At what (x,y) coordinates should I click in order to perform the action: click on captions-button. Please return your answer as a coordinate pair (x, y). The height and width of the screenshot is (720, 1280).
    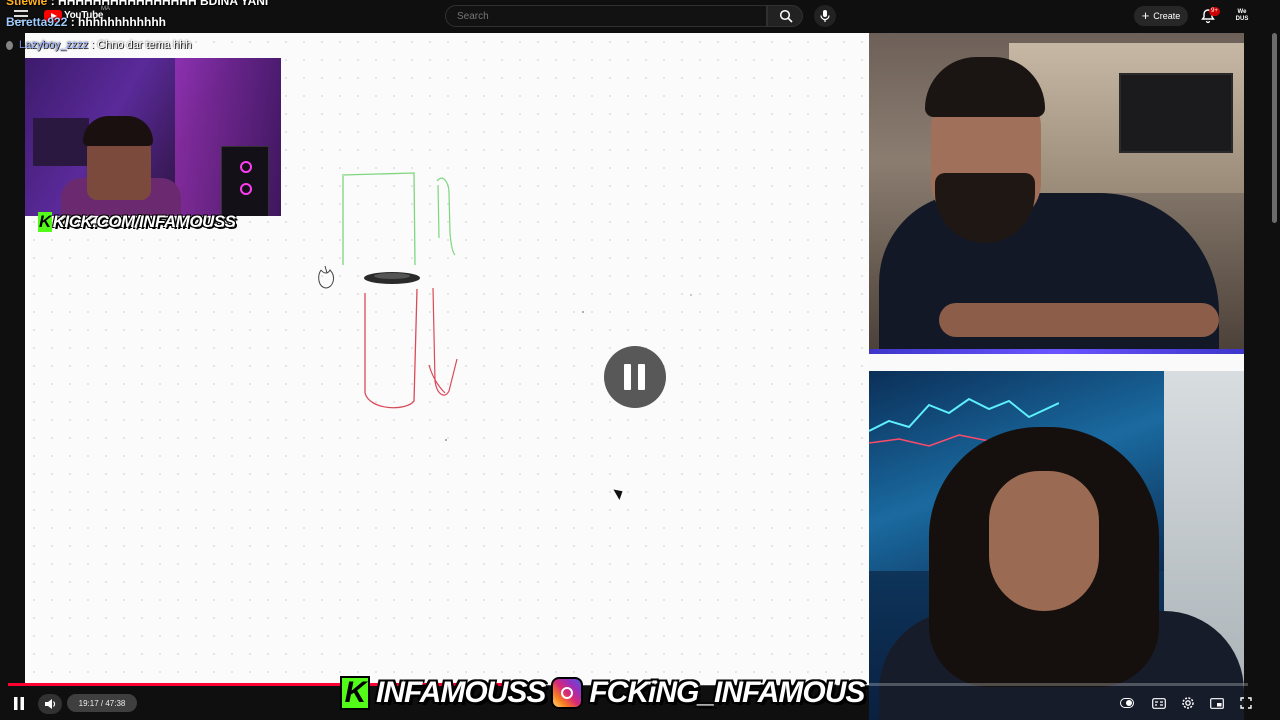
    Looking at the image, I should click on (1159, 703).